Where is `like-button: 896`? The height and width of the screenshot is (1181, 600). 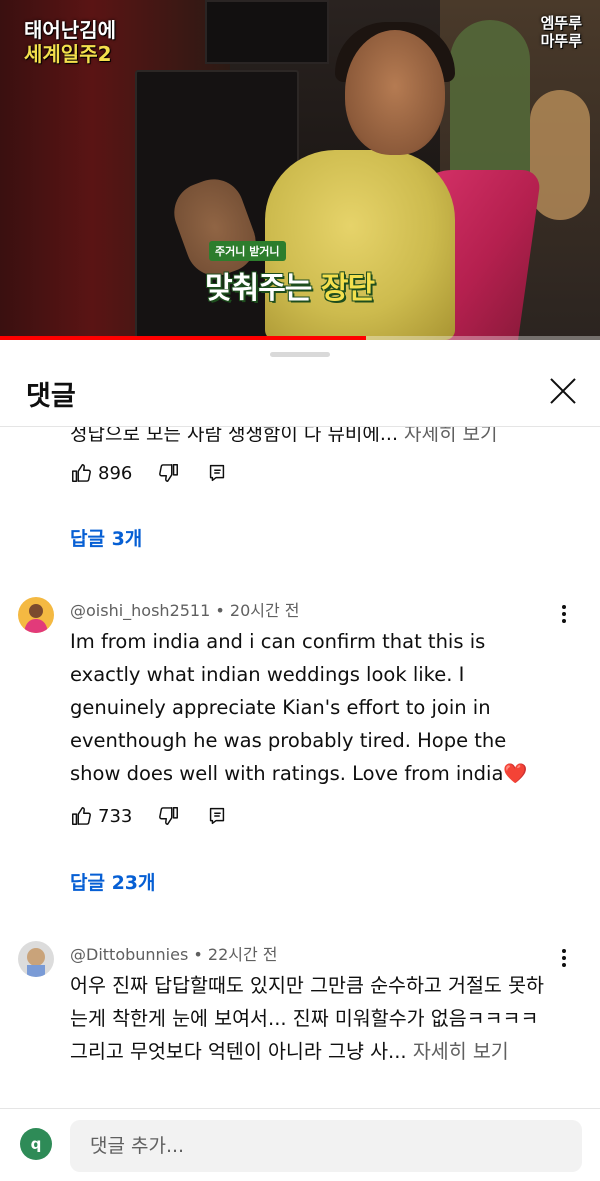
like-button: 896 is located at coordinates (101, 473).